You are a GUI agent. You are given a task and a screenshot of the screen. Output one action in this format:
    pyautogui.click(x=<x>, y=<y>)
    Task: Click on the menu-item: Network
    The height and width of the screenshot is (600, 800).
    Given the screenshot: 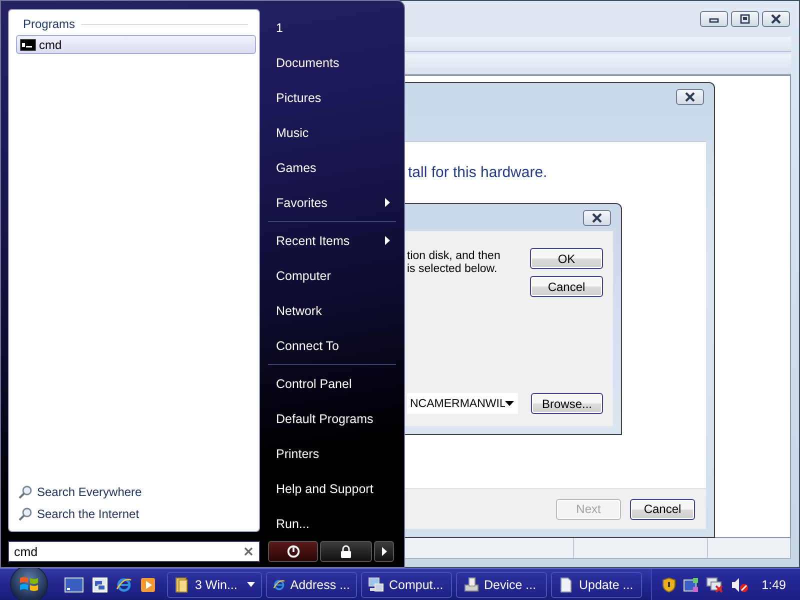 What is the action you would take?
    pyautogui.click(x=332, y=310)
    